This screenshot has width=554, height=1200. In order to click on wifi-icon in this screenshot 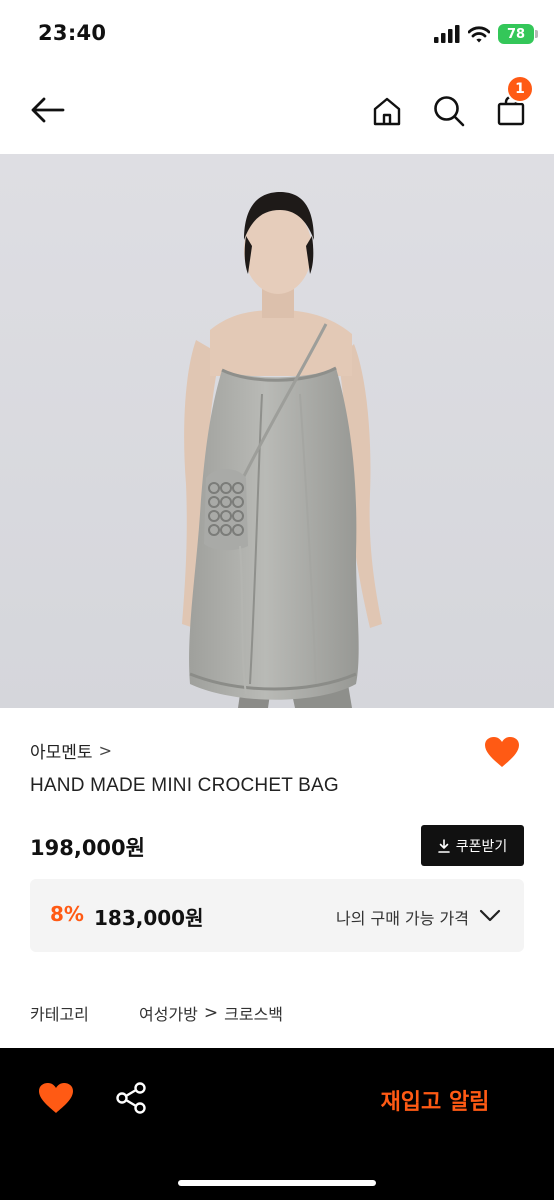, I will do `click(479, 33)`.